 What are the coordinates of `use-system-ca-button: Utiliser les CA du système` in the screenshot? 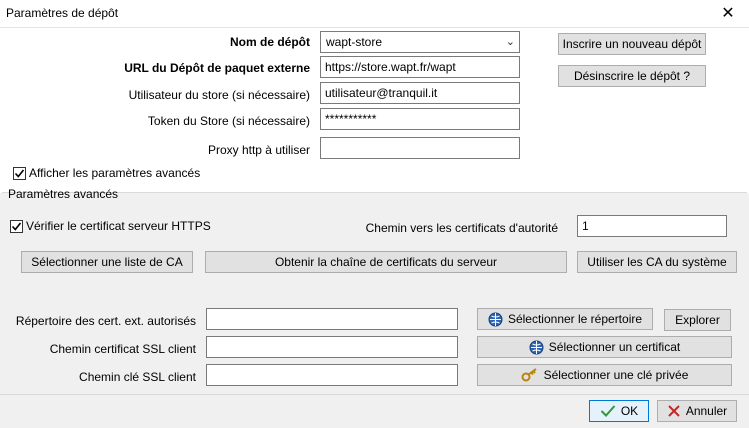 It's located at (657, 262).